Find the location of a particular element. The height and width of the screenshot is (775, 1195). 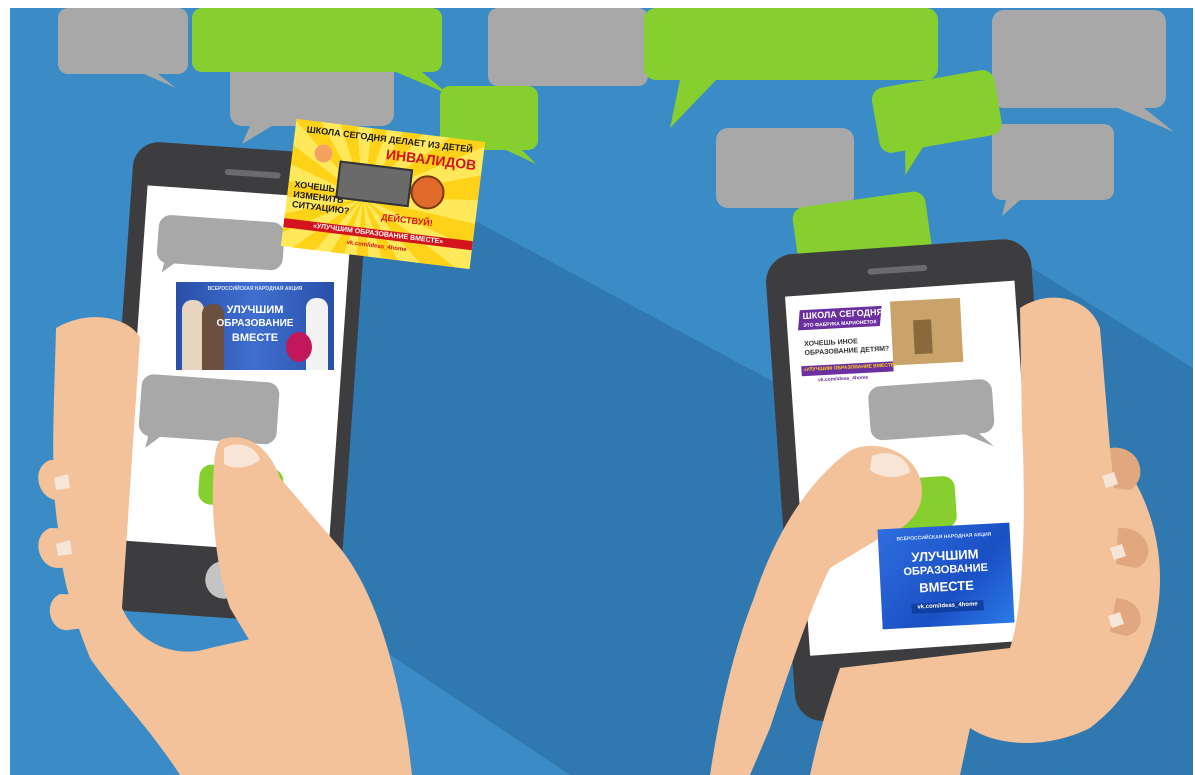

wheelchair-illustration is located at coordinates (427, 192).